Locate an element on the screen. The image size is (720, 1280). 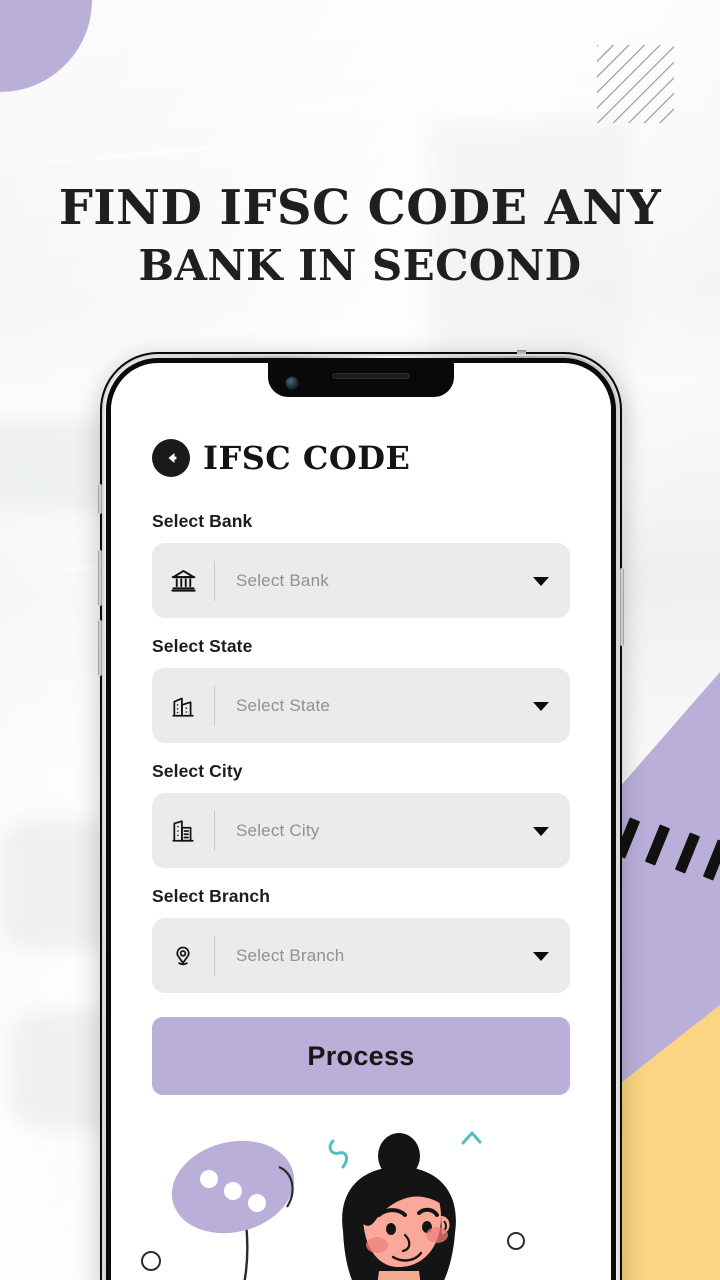
process-button: Process is located at coordinates (361, 1056).